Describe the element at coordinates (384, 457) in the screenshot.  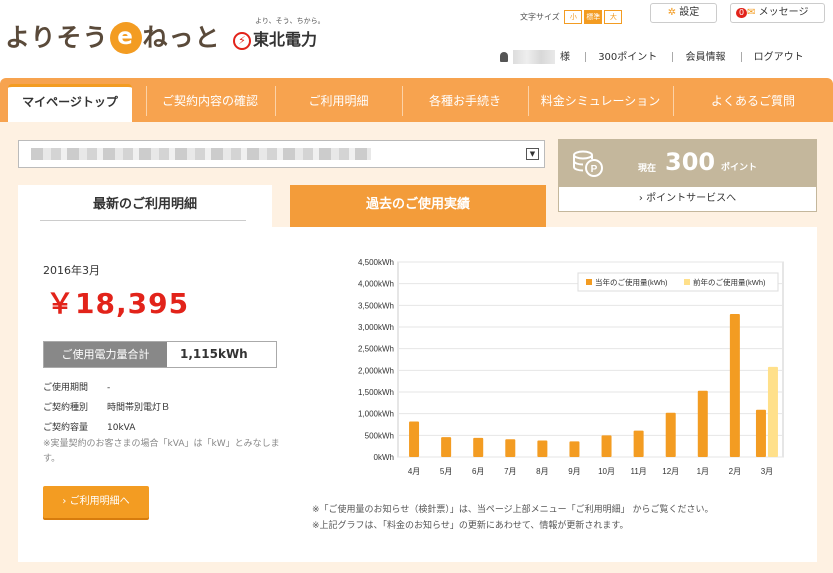
I see `y-tick-label: 0kWh` at that location.